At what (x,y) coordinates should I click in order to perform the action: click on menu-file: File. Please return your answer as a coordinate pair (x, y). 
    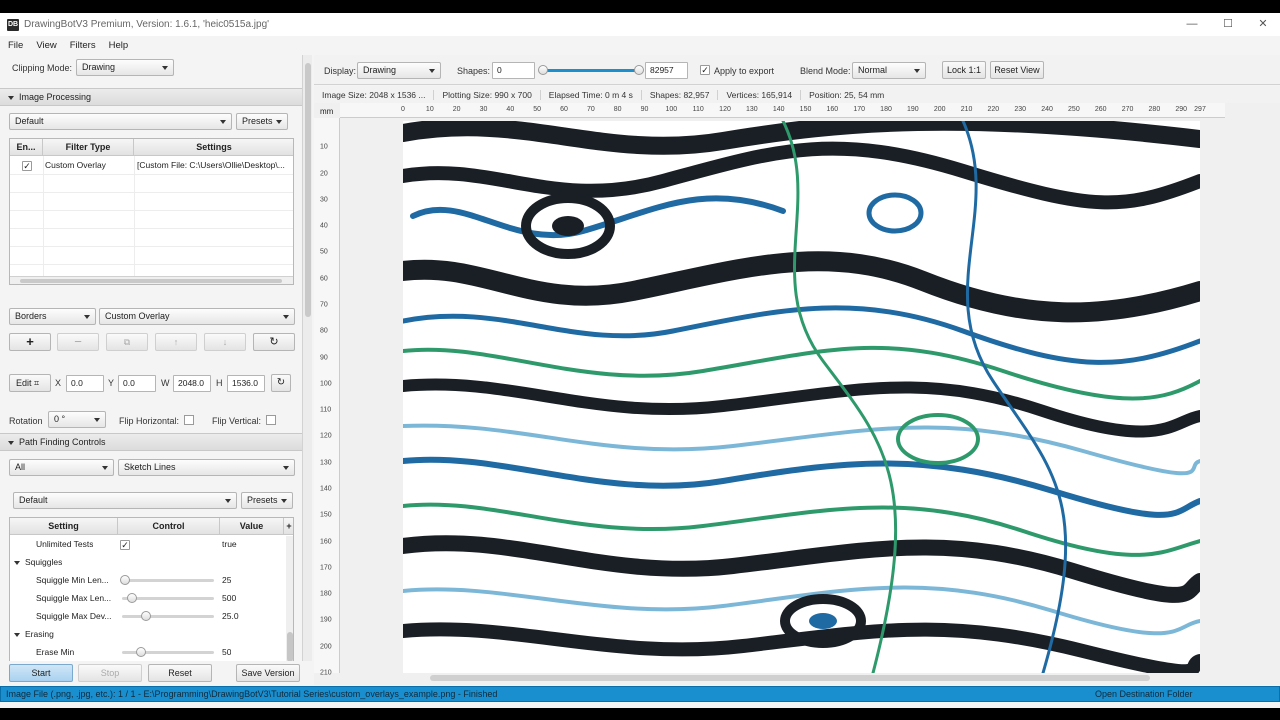
    Looking at the image, I should click on (15, 45).